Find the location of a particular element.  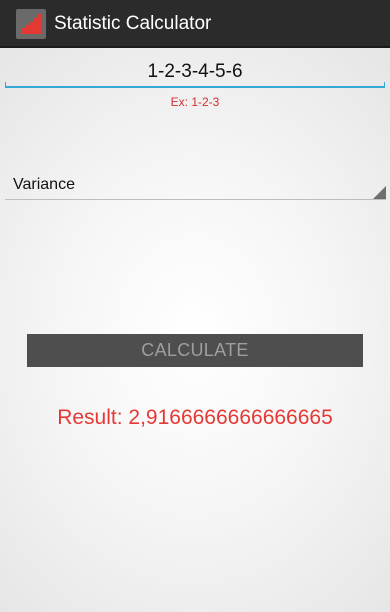

spinner-dropdown-icon is located at coordinates (379, 192).